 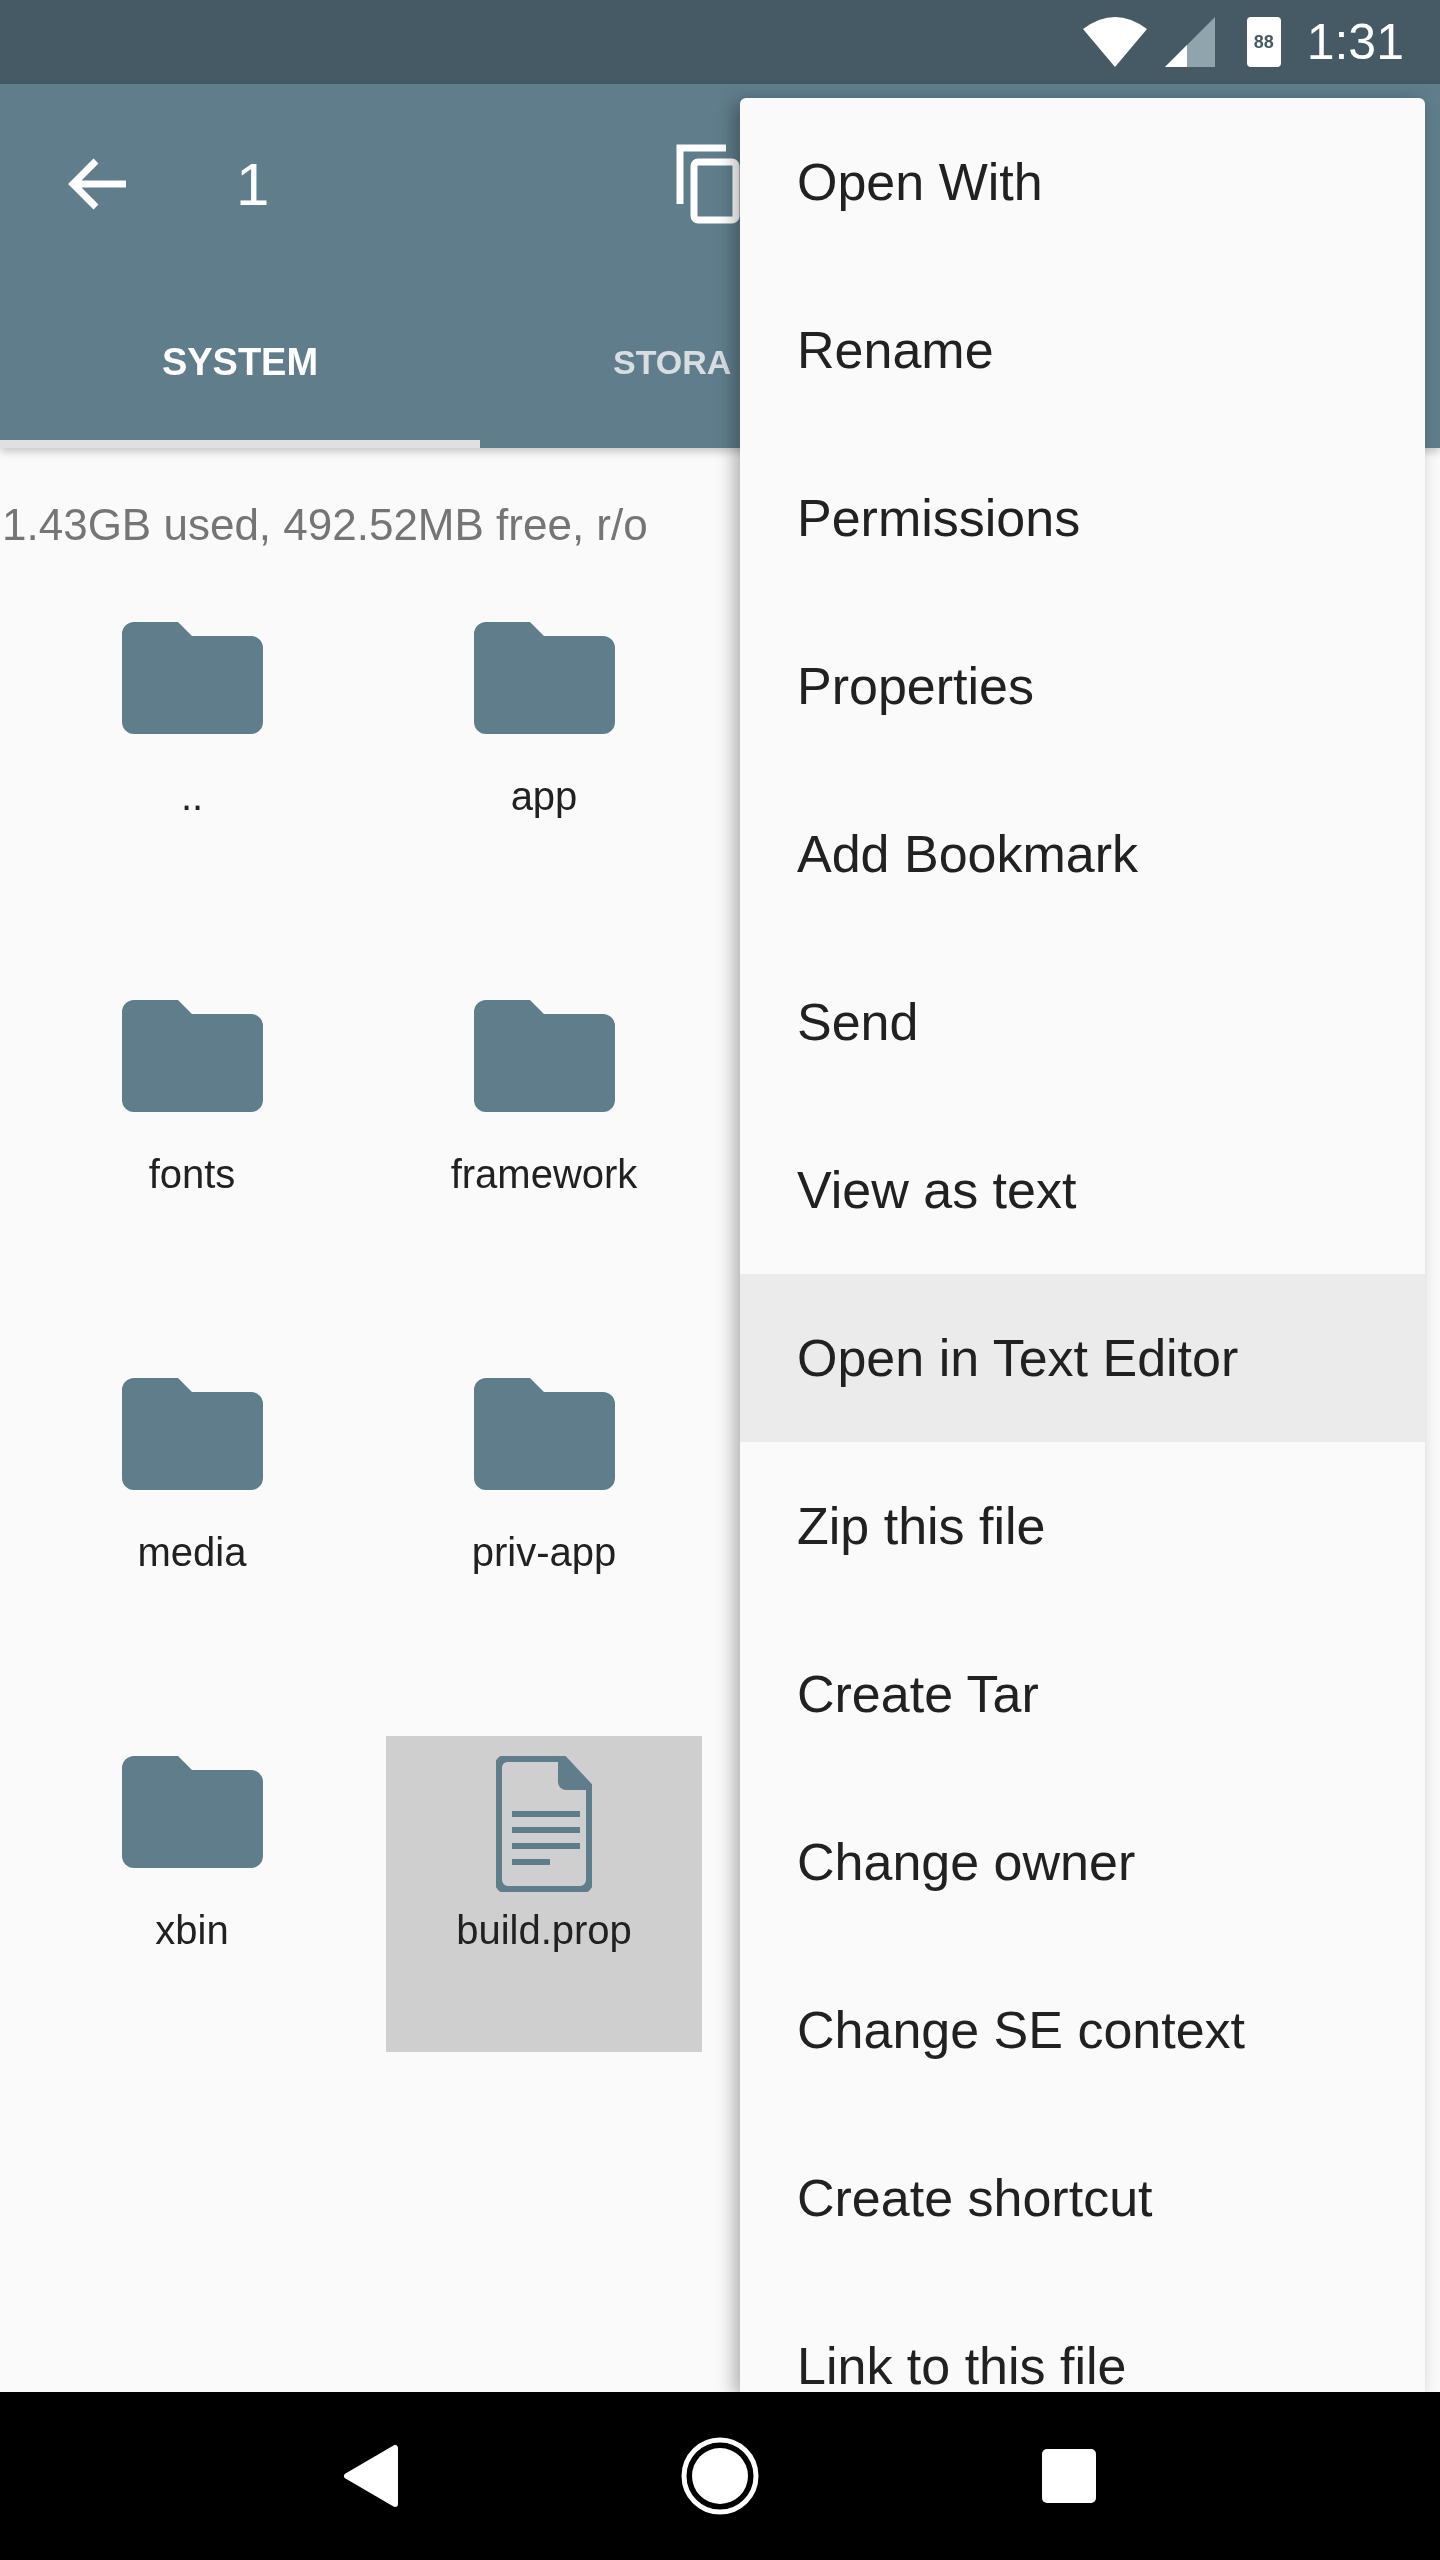 I want to click on file-name: build.prop, so click(x=544, y=1930).